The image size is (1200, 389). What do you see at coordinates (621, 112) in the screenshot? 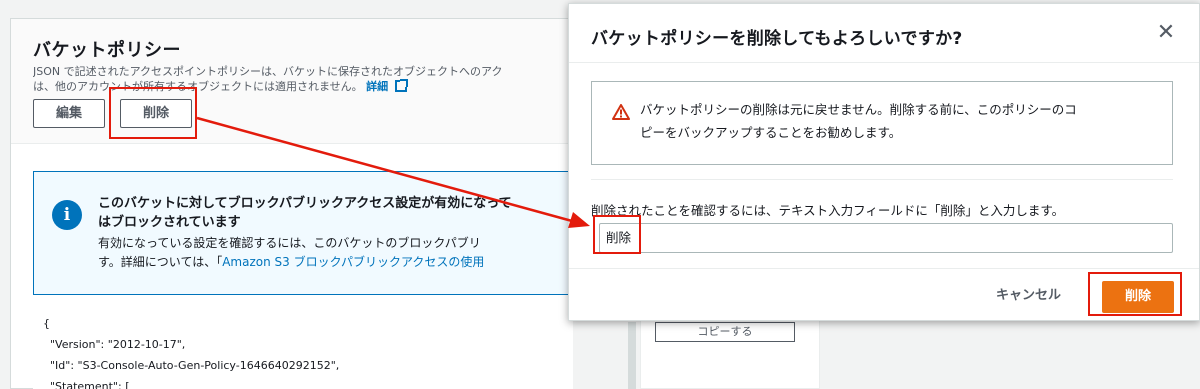
I see `warning-icon` at bounding box center [621, 112].